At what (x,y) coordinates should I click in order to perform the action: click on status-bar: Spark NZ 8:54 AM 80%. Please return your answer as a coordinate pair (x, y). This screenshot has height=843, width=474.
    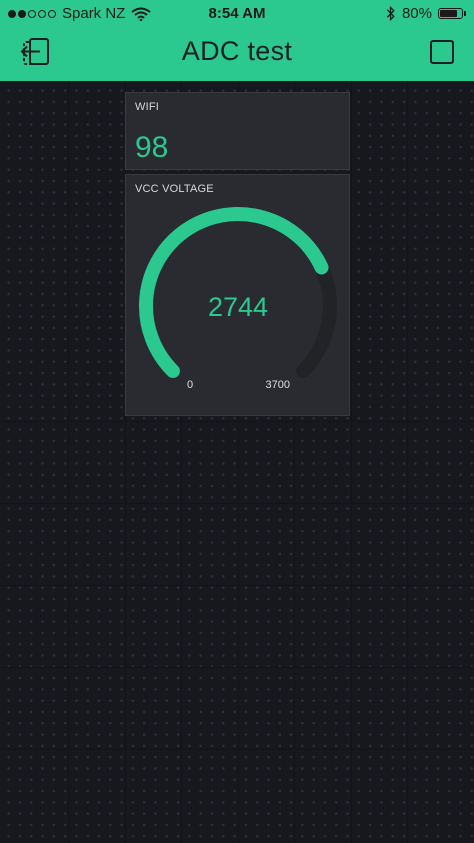
    Looking at the image, I should click on (237, 14).